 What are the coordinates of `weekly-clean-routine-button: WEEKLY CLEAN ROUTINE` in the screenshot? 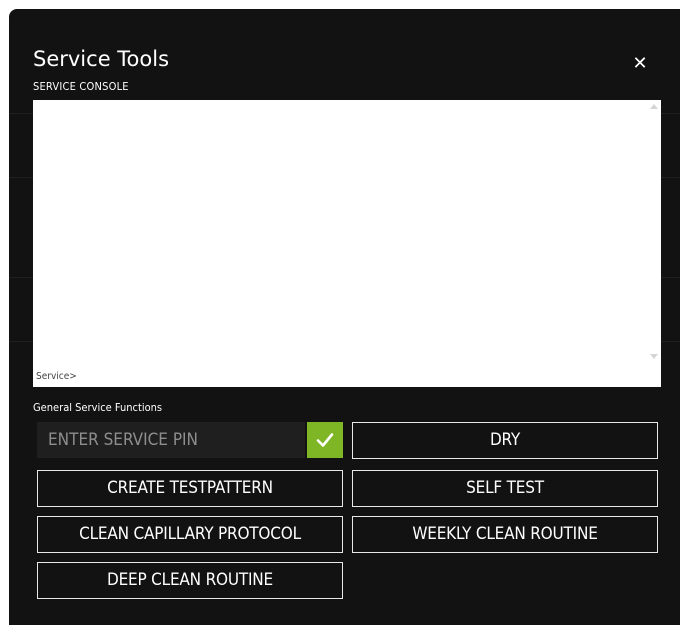 It's located at (505, 534).